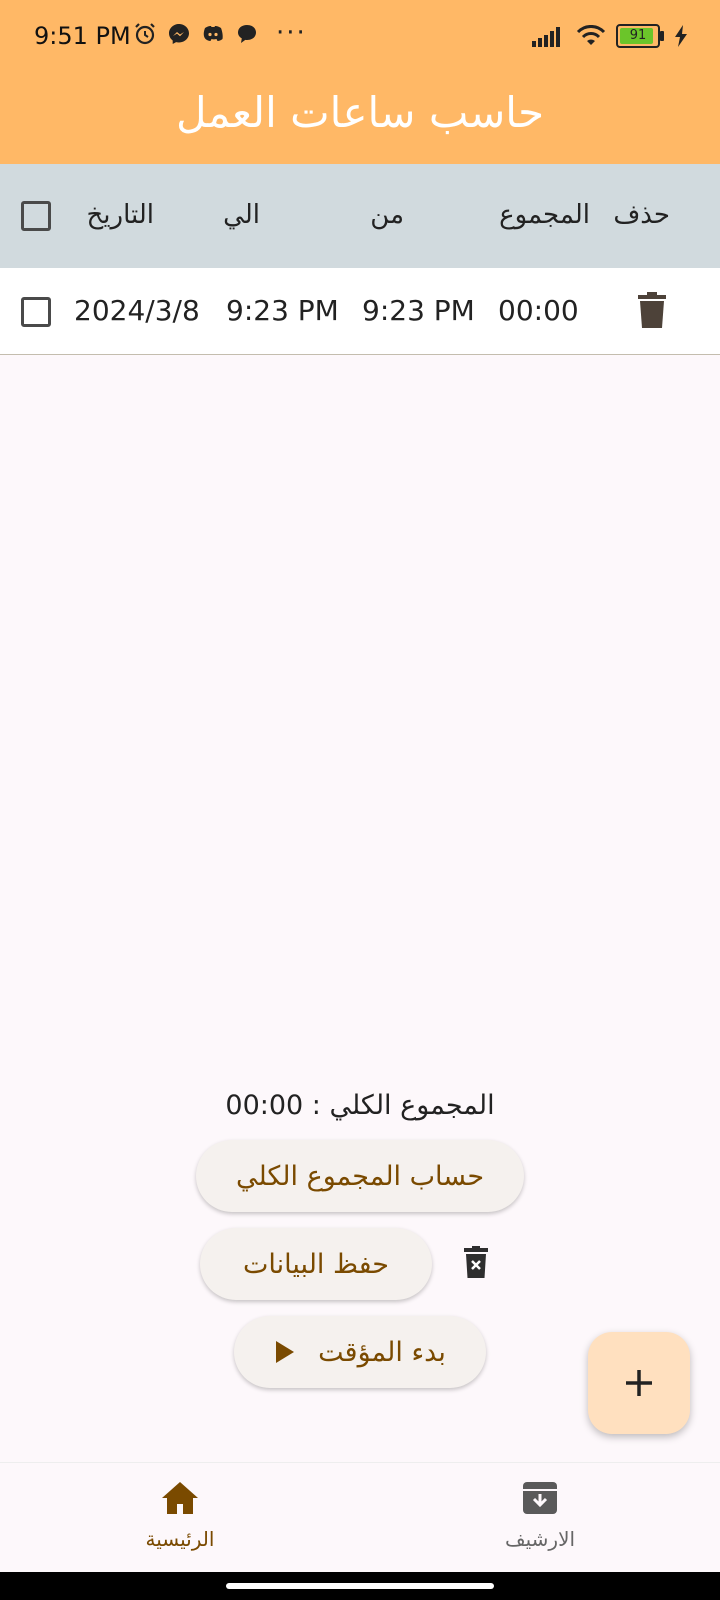  Describe the element at coordinates (360, 216) in the screenshot. I see `table-header: حذف المجموع من الي التاريخ` at that location.